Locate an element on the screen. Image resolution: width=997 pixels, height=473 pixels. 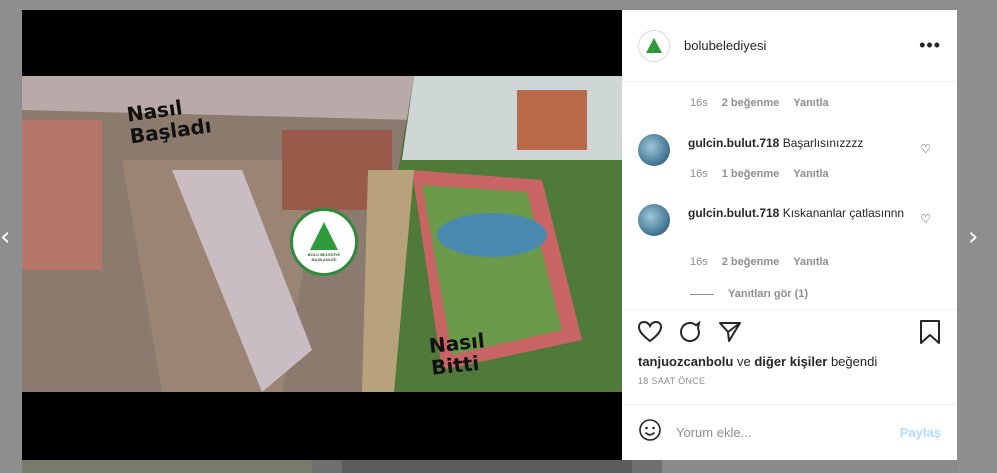
post-comment-button: Paylaş is located at coordinates (920, 432).